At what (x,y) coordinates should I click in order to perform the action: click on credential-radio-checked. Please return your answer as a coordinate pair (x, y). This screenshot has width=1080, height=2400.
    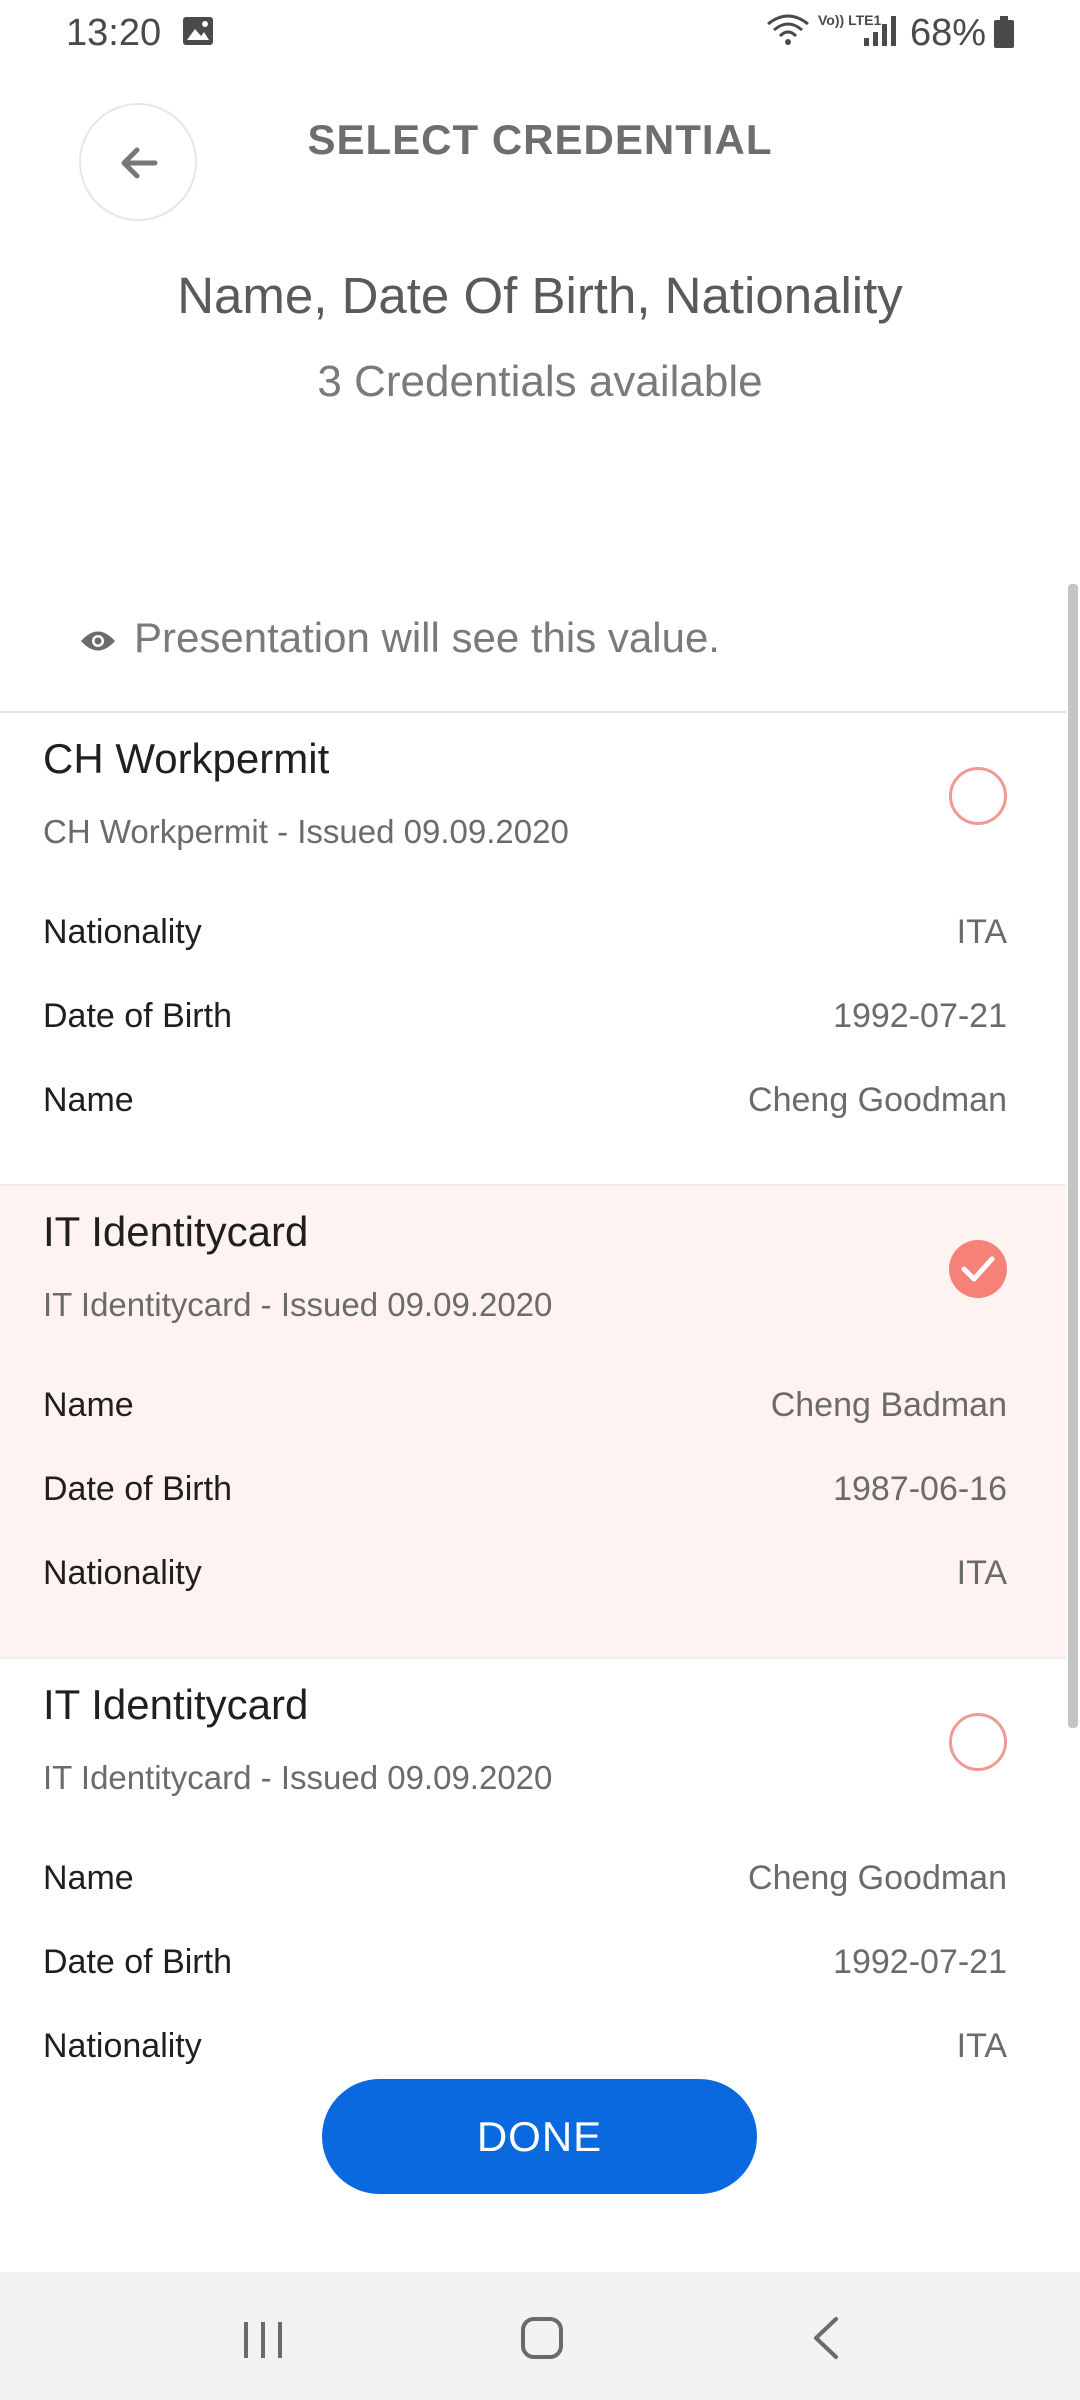
    Looking at the image, I should click on (978, 1269).